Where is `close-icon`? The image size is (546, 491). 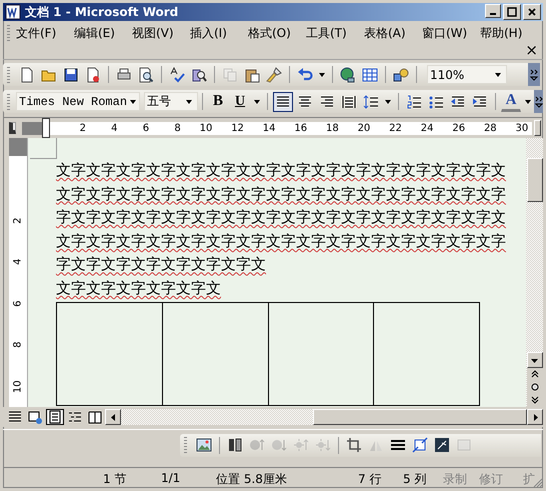 close-icon is located at coordinates (532, 12).